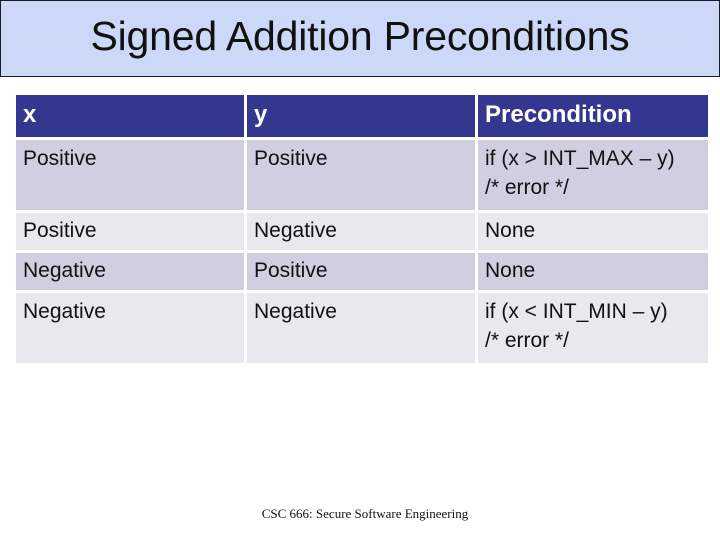 The width and height of the screenshot is (720, 540). I want to click on row-3-precondition: None, so click(593, 271).